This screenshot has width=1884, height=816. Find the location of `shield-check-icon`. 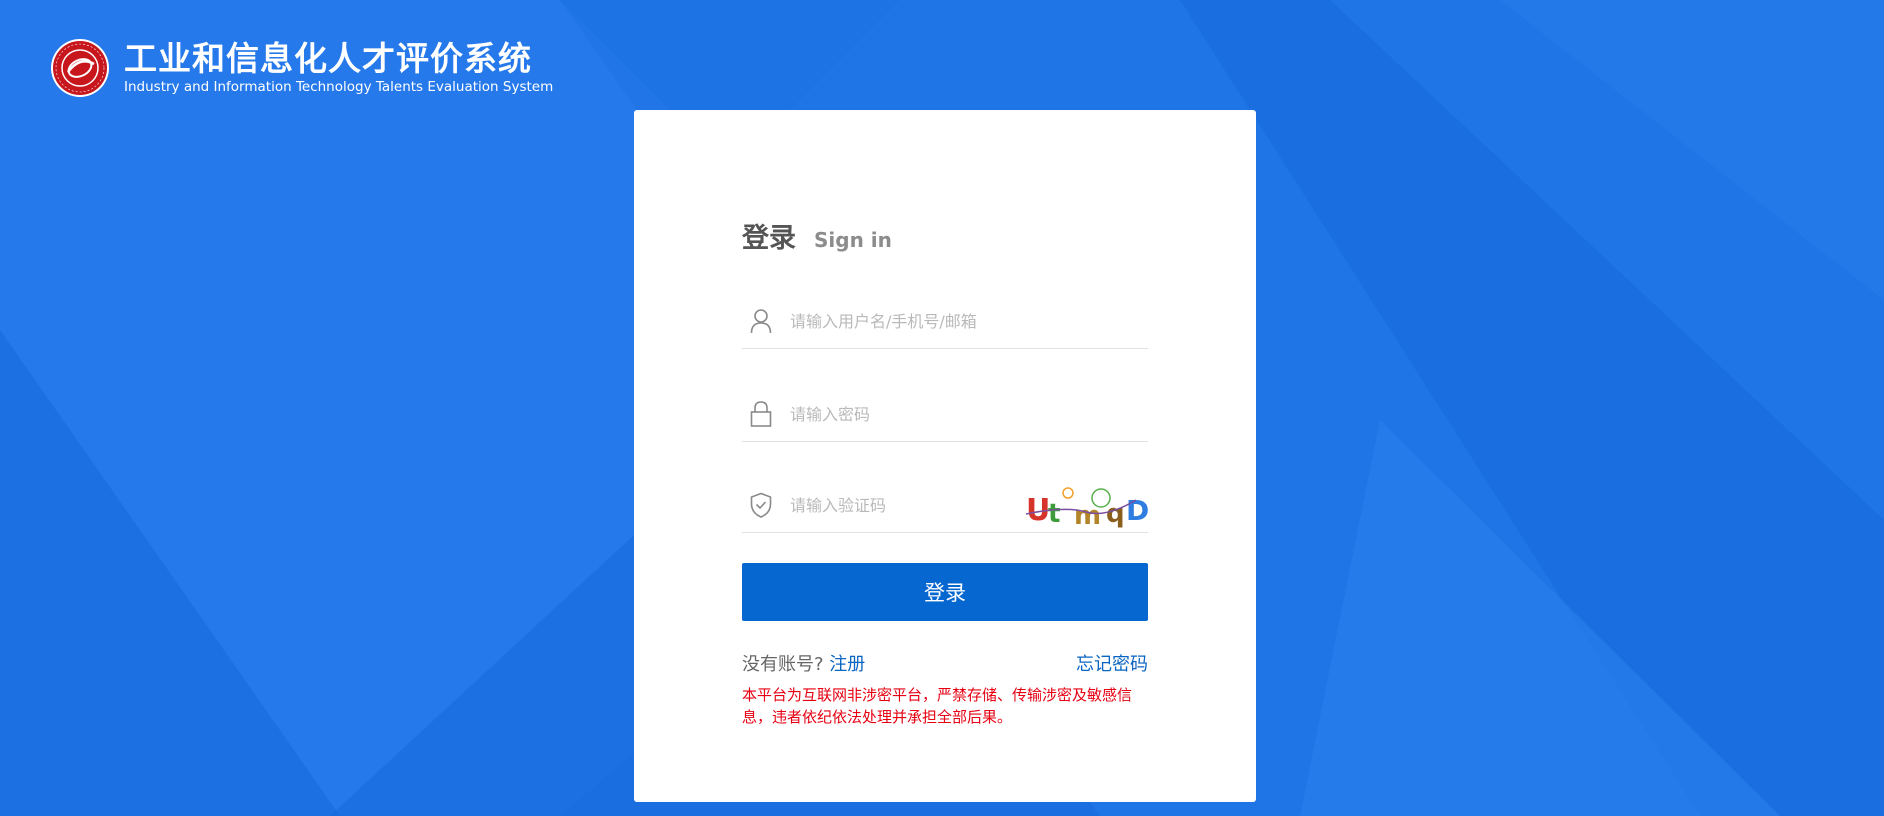

shield-check-icon is located at coordinates (762, 505).